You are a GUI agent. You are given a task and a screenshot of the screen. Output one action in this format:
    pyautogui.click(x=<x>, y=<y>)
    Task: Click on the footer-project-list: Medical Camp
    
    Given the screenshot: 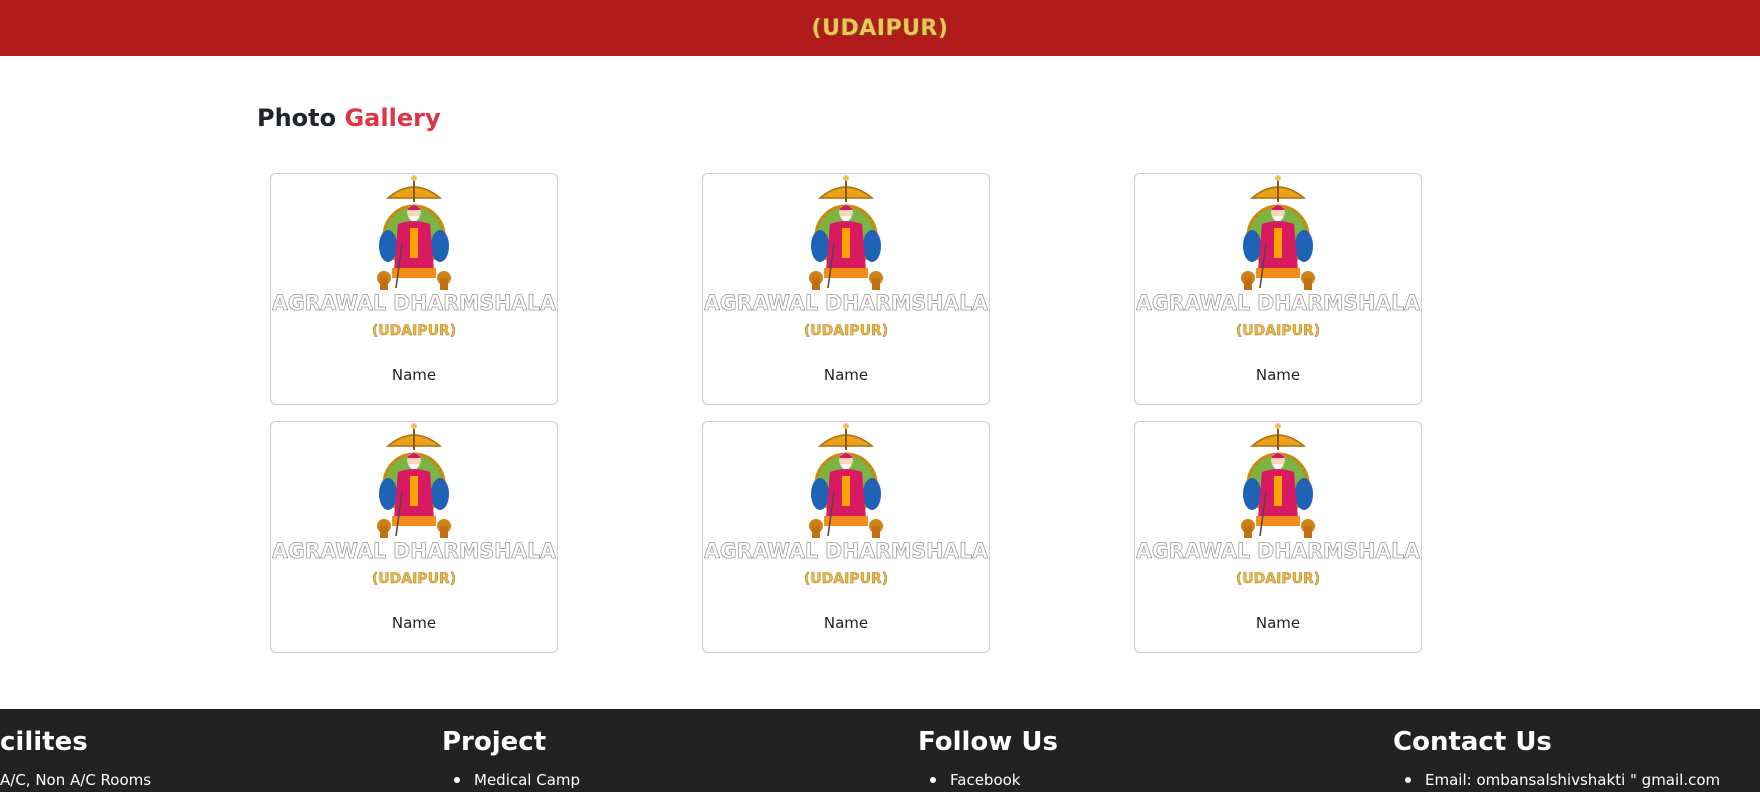 What is the action you would take?
    pyautogui.click(x=511, y=780)
    